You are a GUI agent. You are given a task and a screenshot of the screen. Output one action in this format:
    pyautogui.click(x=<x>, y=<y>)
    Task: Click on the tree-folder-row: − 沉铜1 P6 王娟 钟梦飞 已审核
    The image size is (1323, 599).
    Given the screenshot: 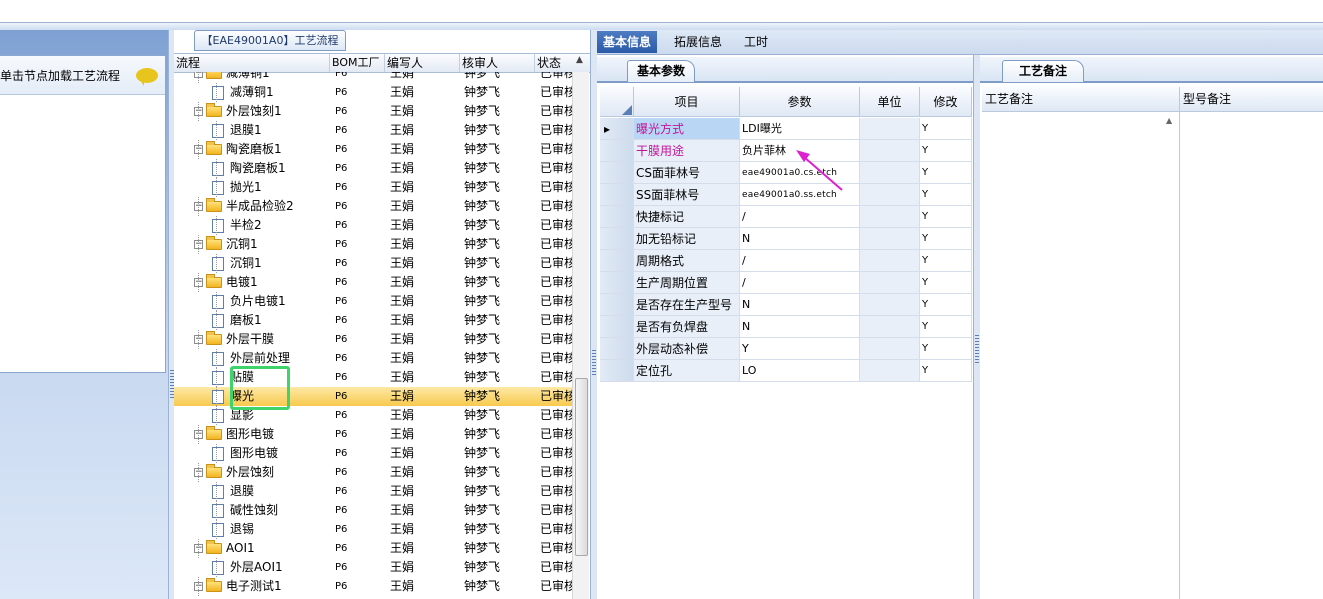 What is the action you would take?
    pyautogui.click(x=373, y=244)
    